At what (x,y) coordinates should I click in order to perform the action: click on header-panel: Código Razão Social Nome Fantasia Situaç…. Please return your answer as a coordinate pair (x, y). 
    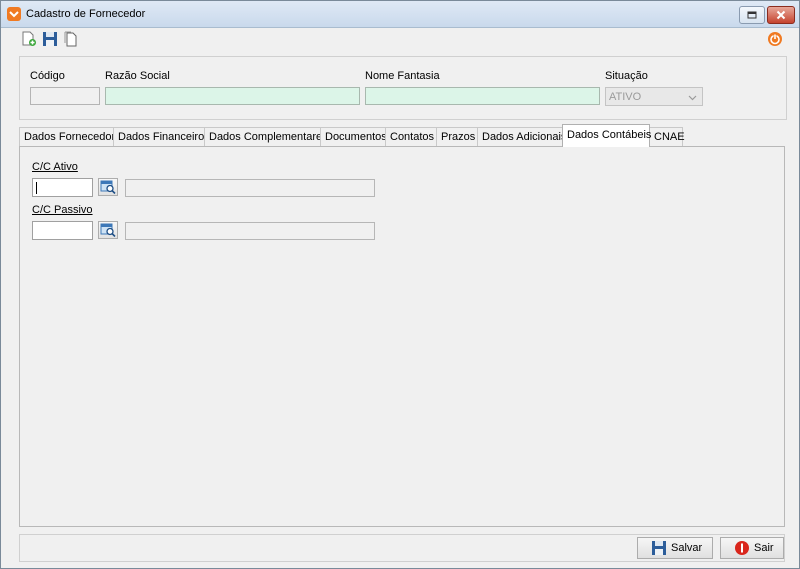
    Looking at the image, I should click on (403, 88).